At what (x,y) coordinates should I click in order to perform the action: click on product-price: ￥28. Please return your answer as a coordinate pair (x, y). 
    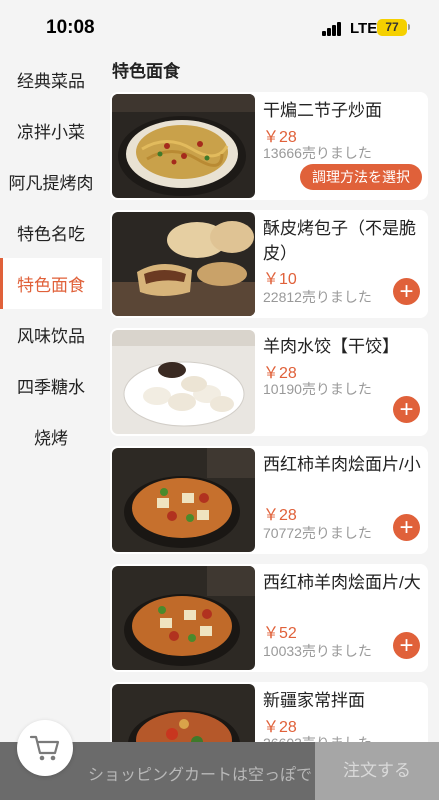
    Looking at the image, I should click on (280, 515).